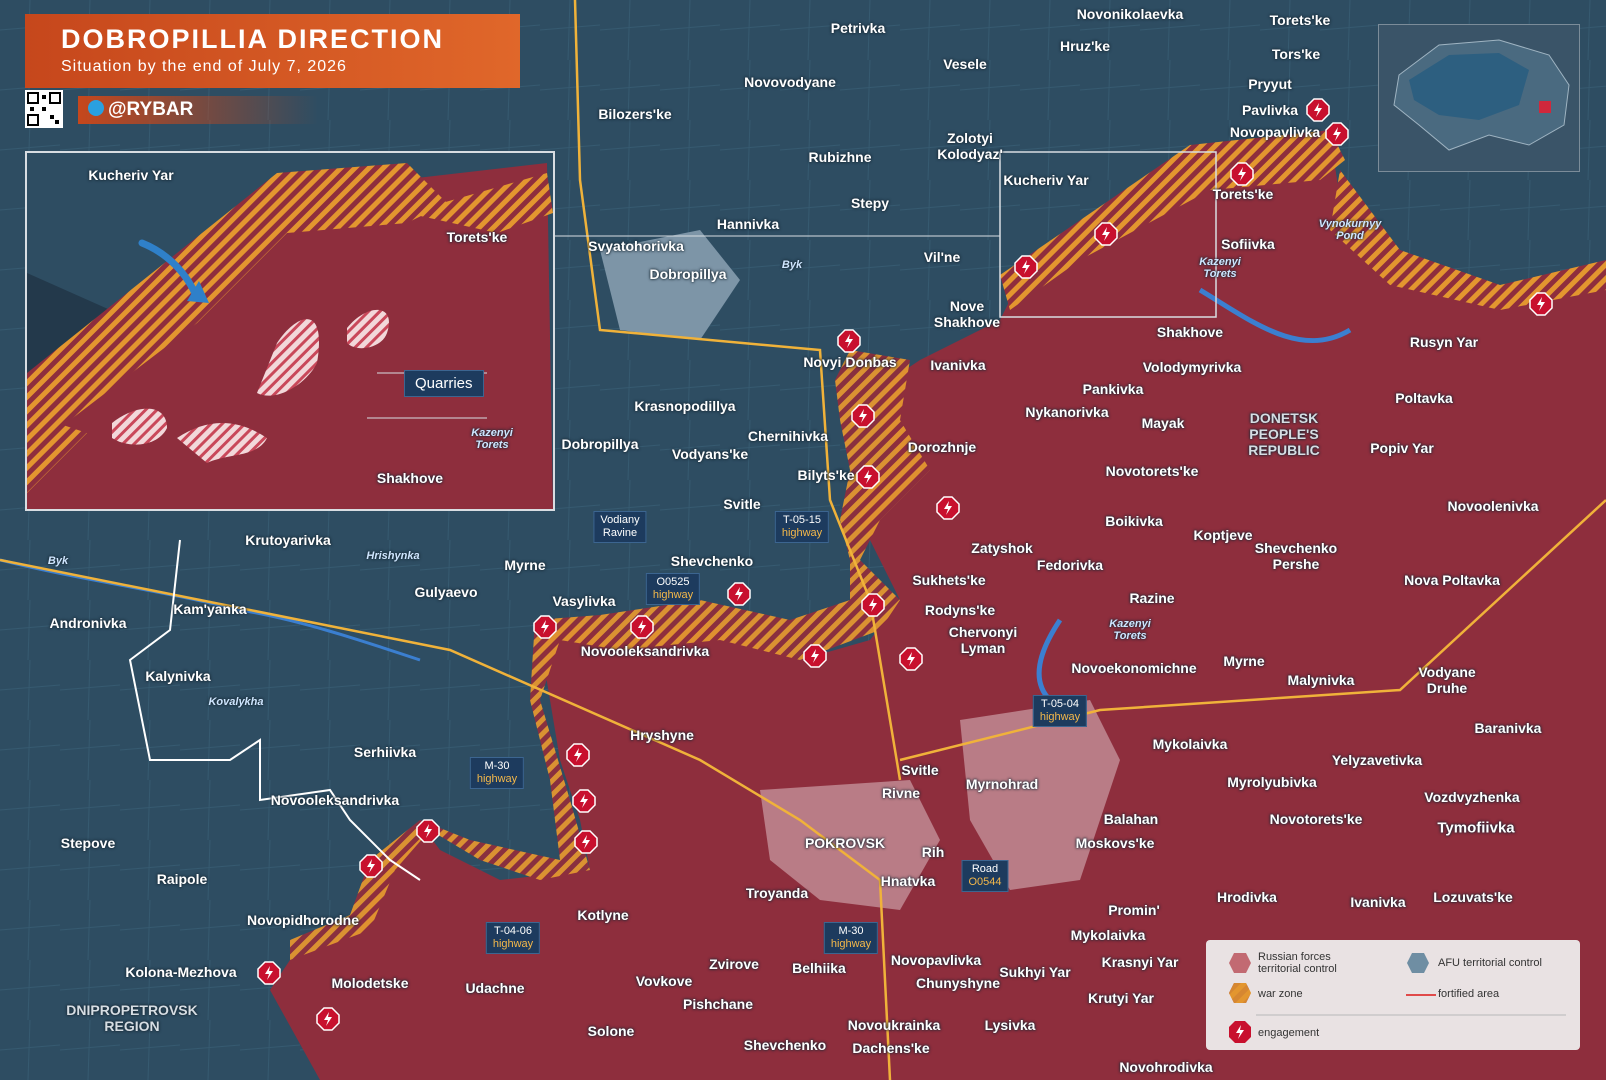  I want to click on inset-canvas, so click(290, 331).